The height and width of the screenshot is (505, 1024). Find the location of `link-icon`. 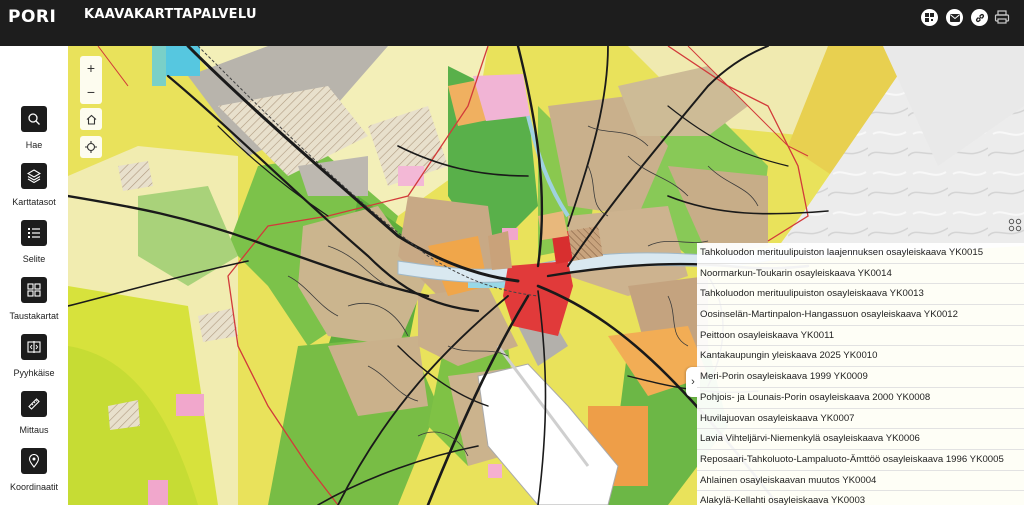

link-icon is located at coordinates (979, 17).